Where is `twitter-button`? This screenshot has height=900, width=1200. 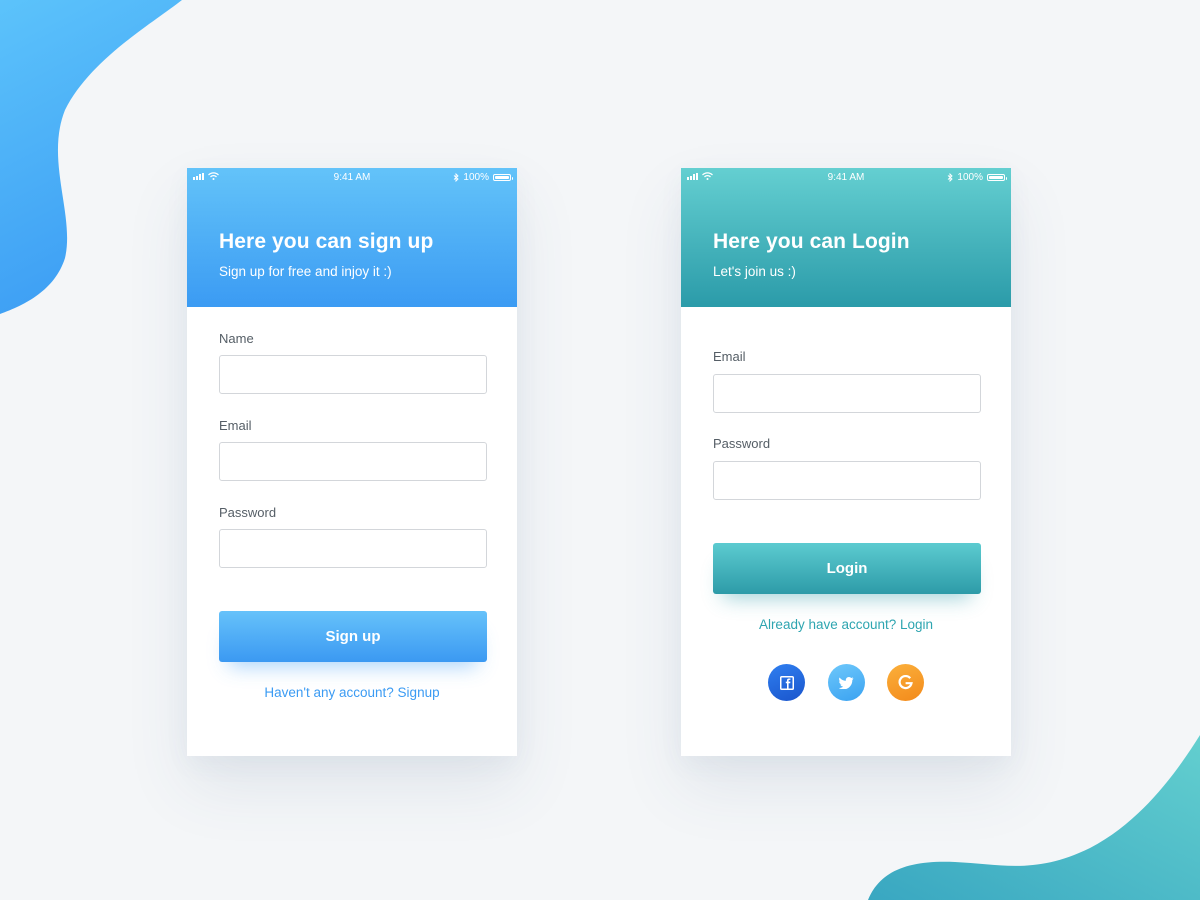 twitter-button is located at coordinates (846, 682).